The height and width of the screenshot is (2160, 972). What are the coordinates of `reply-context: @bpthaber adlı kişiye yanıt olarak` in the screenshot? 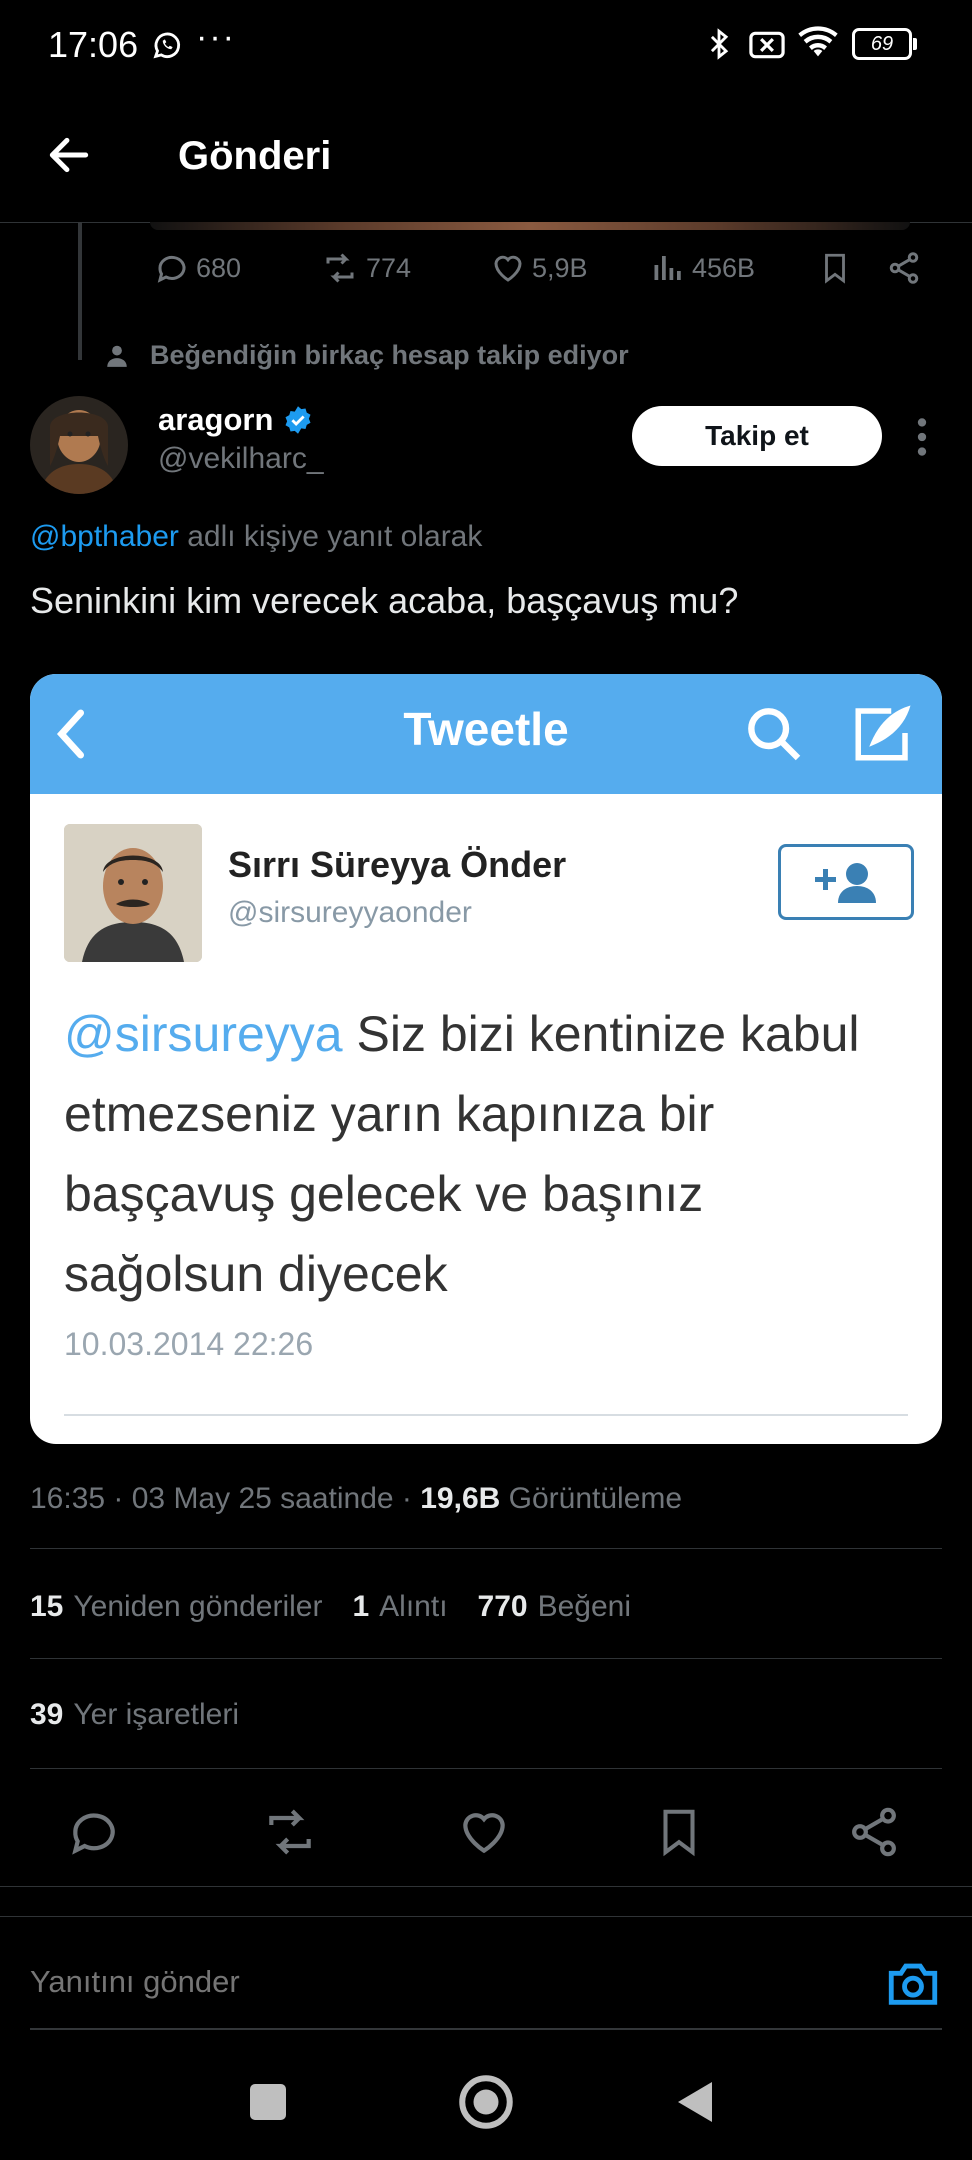 It's located at (256, 537).